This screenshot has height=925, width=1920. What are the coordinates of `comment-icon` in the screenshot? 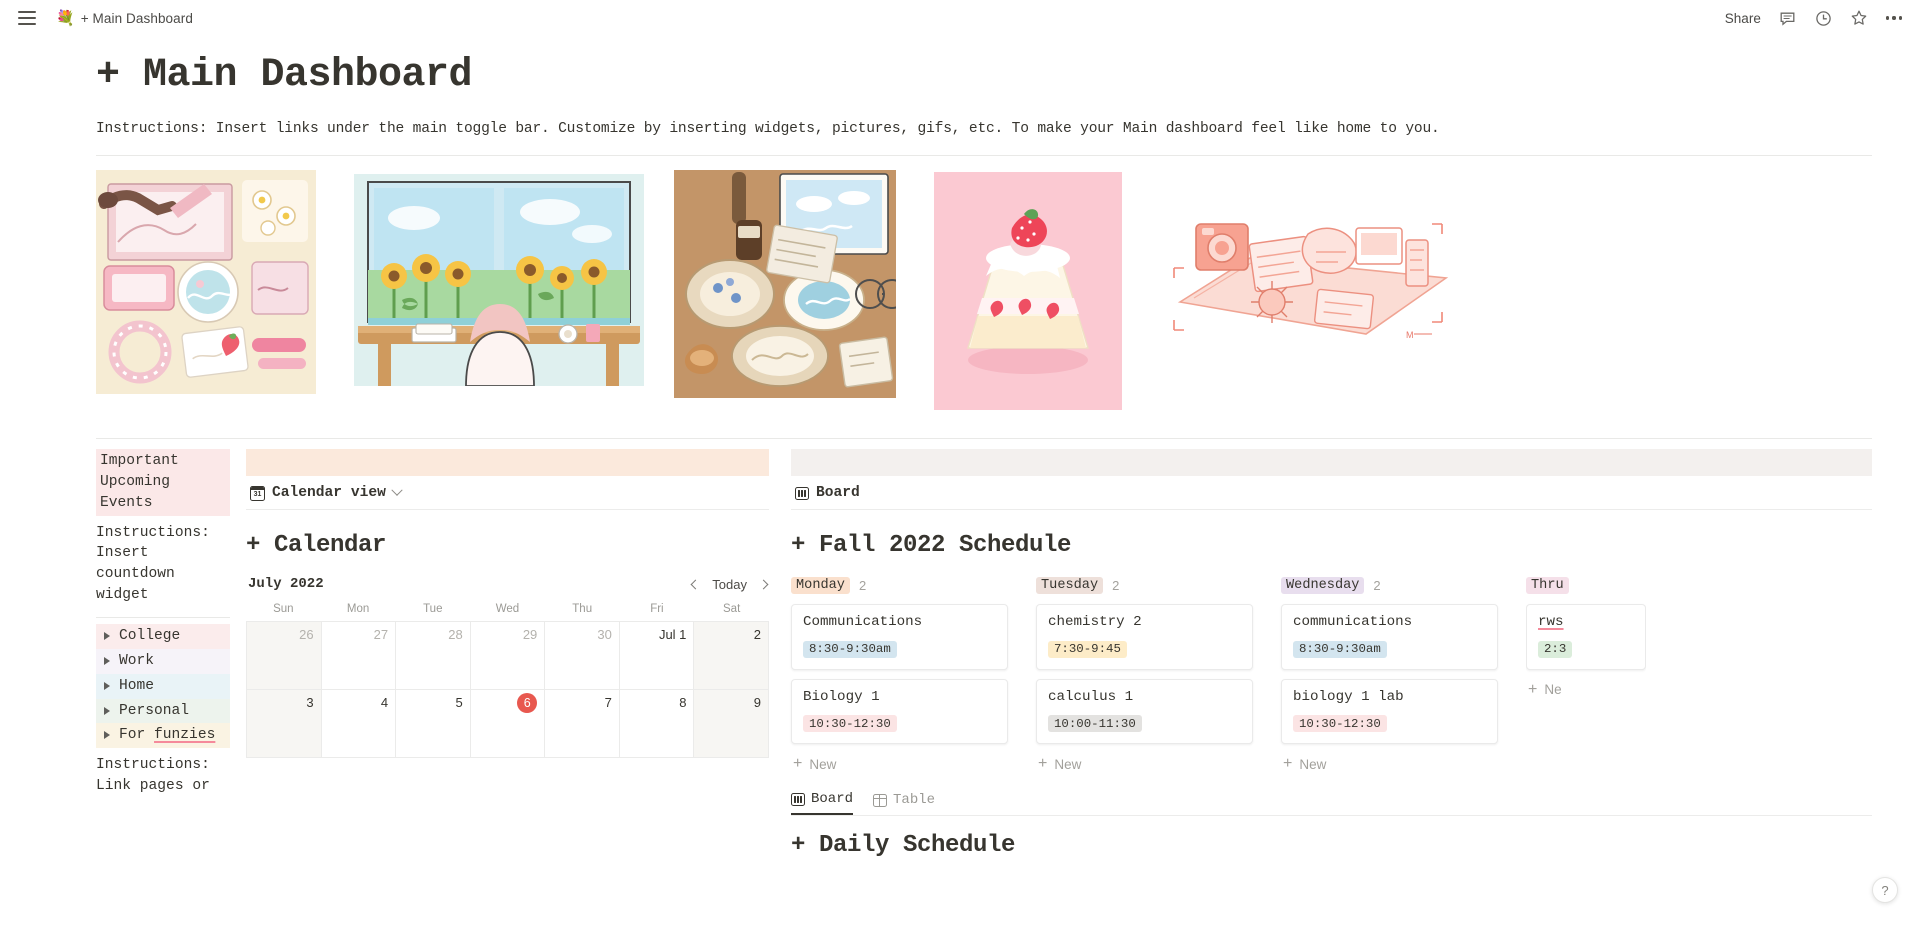 It's located at (1787, 18).